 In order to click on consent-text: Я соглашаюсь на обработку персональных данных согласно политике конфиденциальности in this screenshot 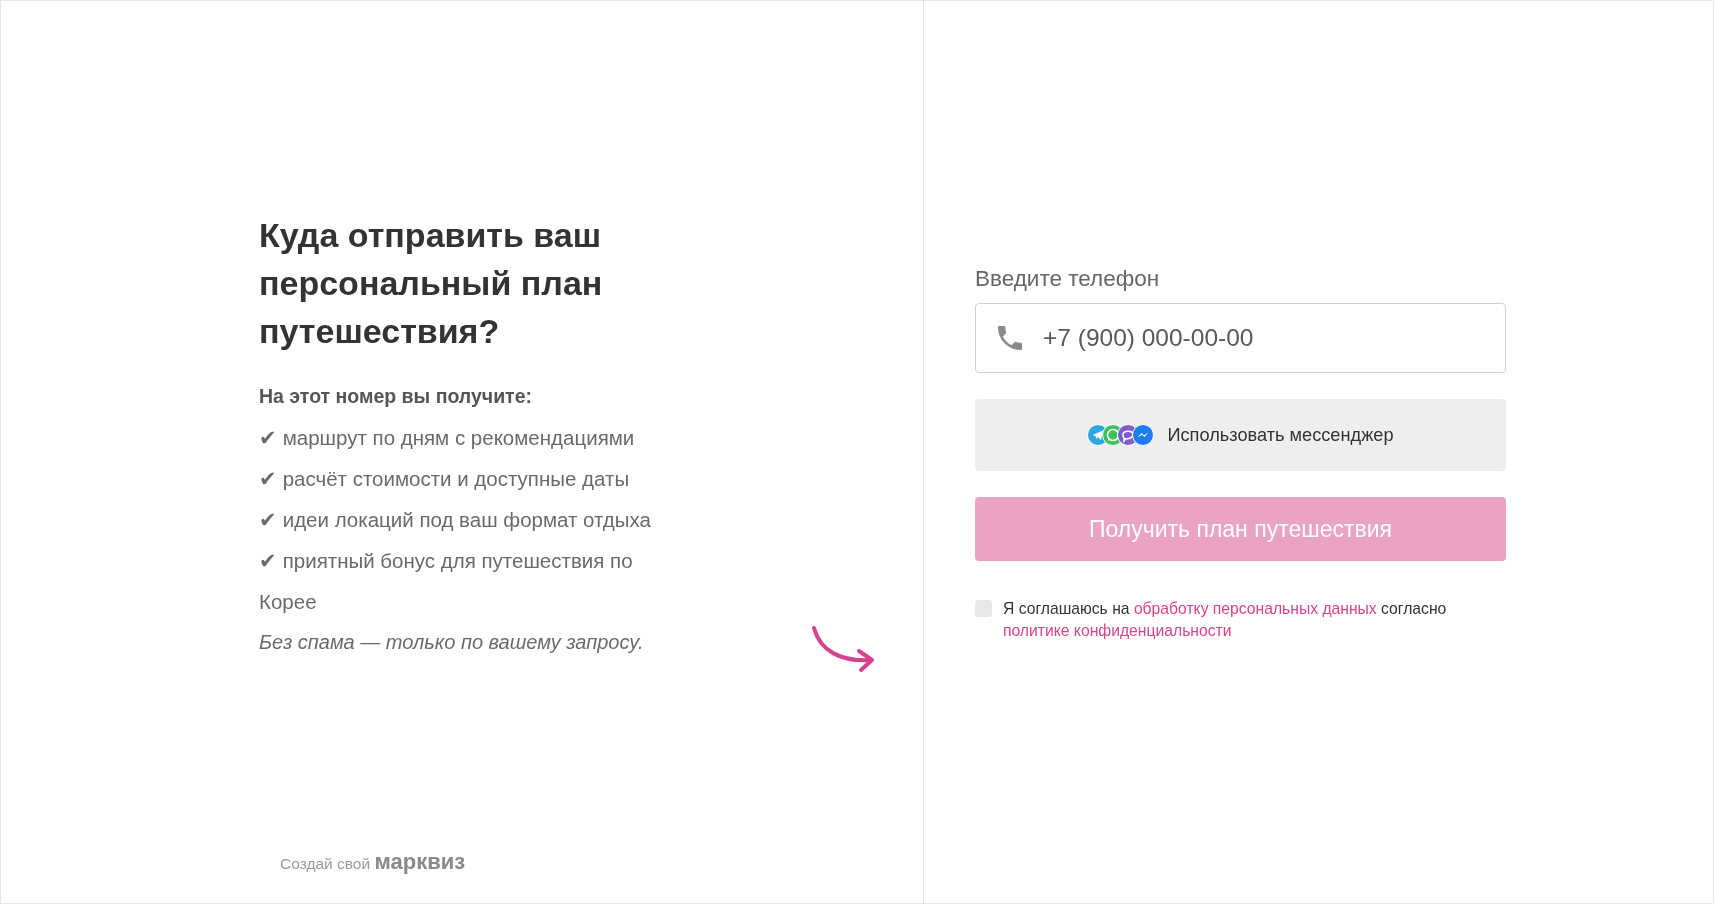, I will do `click(1225, 620)`.